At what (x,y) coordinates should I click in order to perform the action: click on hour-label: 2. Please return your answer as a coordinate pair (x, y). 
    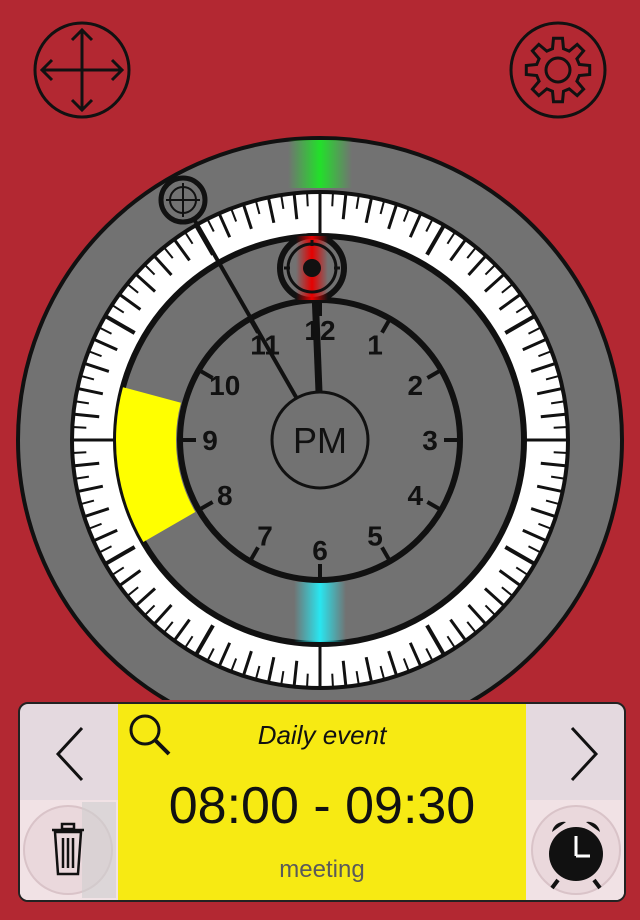
    Looking at the image, I should click on (415, 385).